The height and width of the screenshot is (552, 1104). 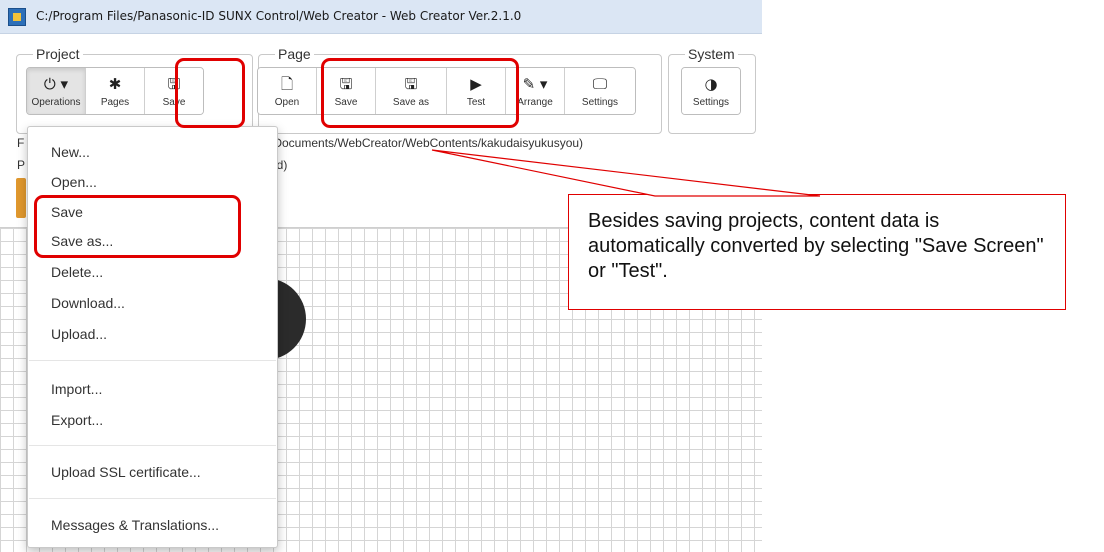 What do you see at coordinates (137, 226) in the screenshot?
I see `highlight-menu-save` at bounding box center [137, 226].